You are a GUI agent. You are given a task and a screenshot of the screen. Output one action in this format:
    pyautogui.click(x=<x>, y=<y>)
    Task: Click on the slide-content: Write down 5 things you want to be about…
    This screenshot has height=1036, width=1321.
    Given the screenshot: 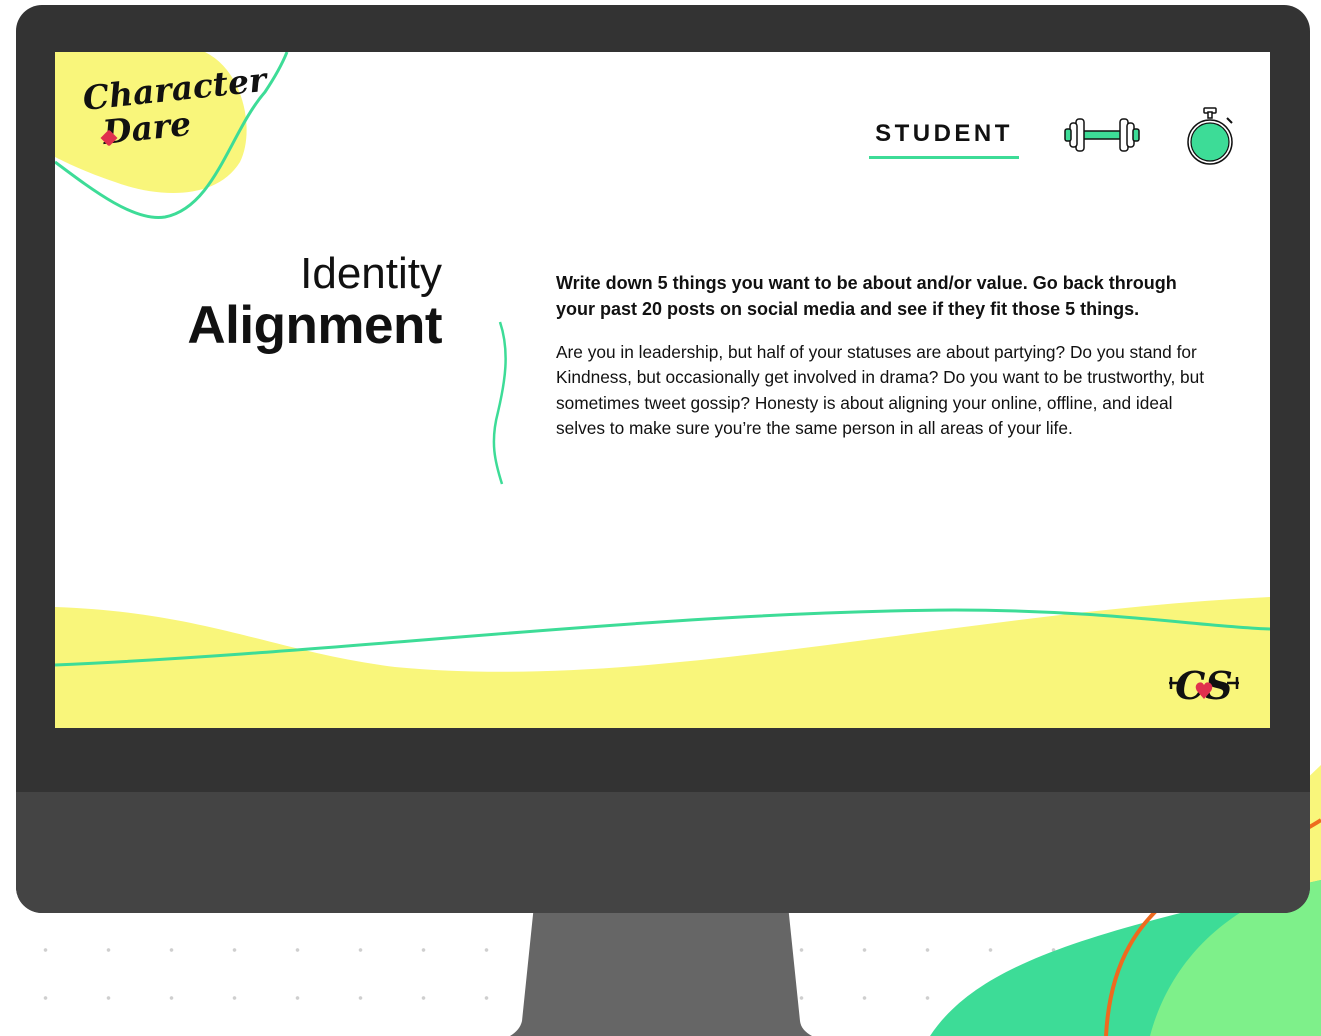 What is the action you would take?
    pyautogui.click(x=886, y=355)
    